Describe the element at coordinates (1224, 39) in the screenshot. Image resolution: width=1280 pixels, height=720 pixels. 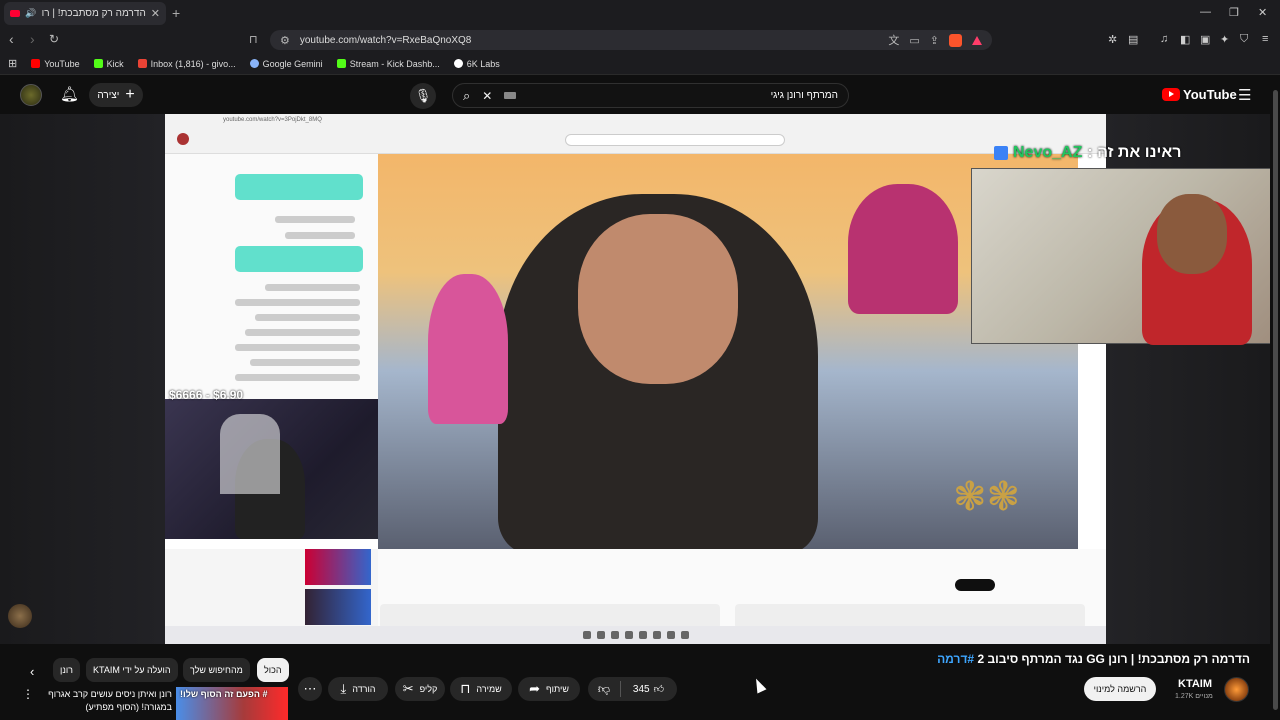
I see `leo-ai-icon: ✦` at that location.